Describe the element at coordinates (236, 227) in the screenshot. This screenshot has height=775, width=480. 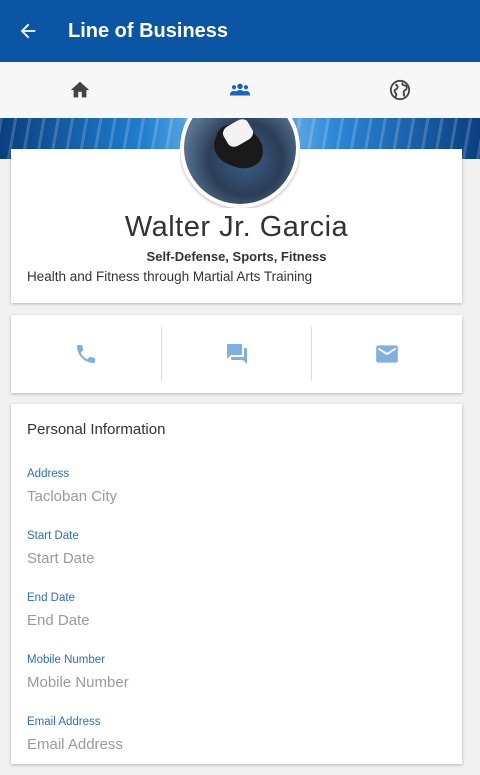
I see `profile-name: Walter Jr. Garcia` at that location.